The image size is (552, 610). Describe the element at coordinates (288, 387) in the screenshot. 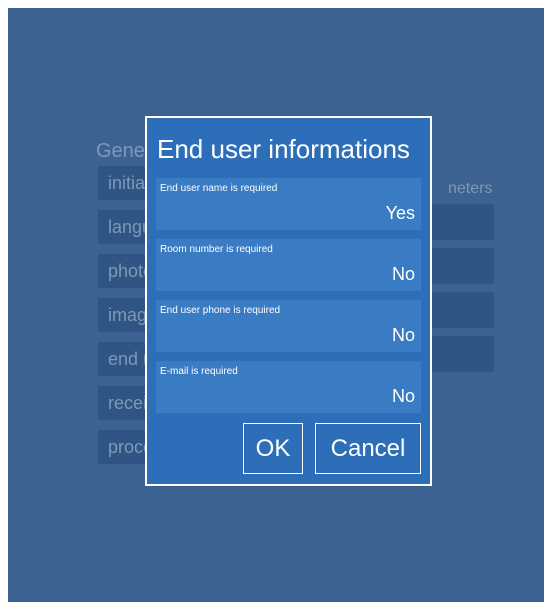

I see `setting-row-email: E-mail is required No` at that location.